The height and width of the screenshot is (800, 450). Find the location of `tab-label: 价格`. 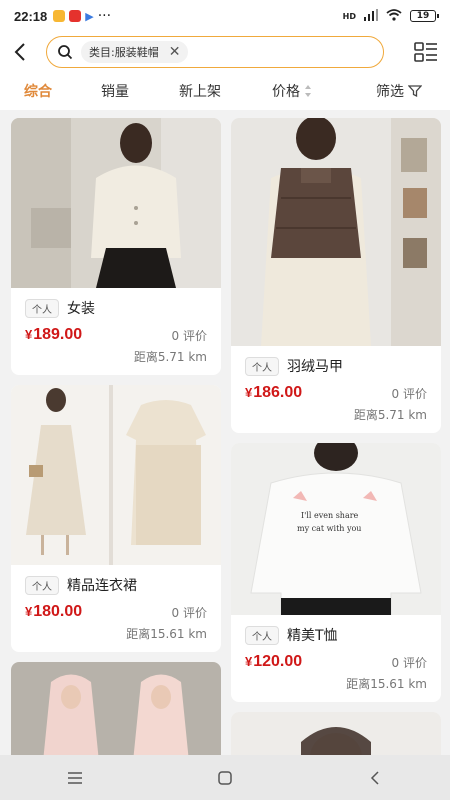

tab-label: 价格 is located at coordinates (286, 92).